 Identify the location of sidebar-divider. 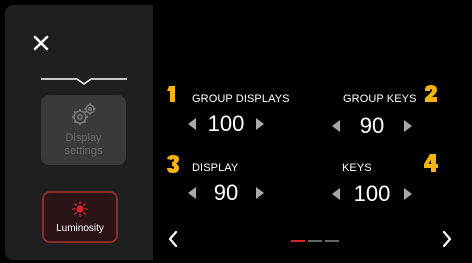
(84, 81).